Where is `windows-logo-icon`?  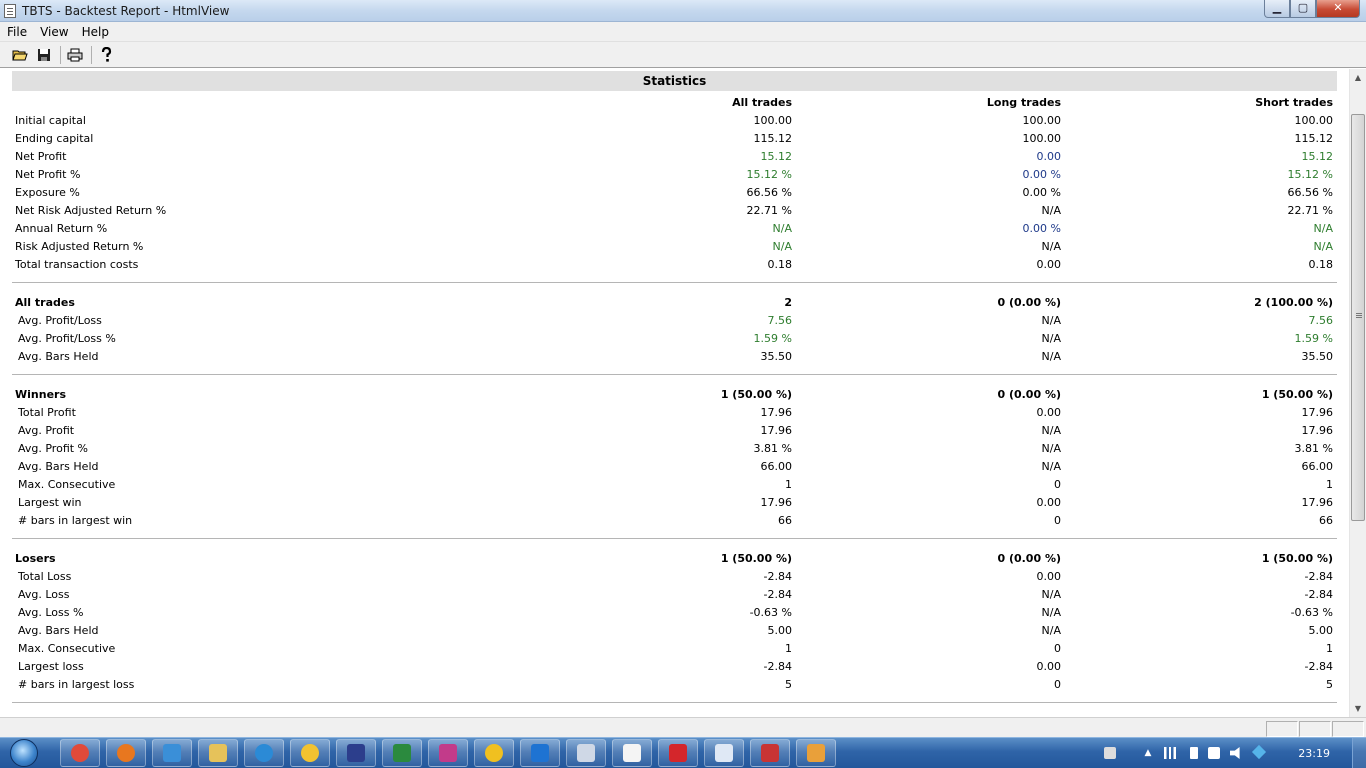 windows-logo-icon is located at coordinates (24, 753).